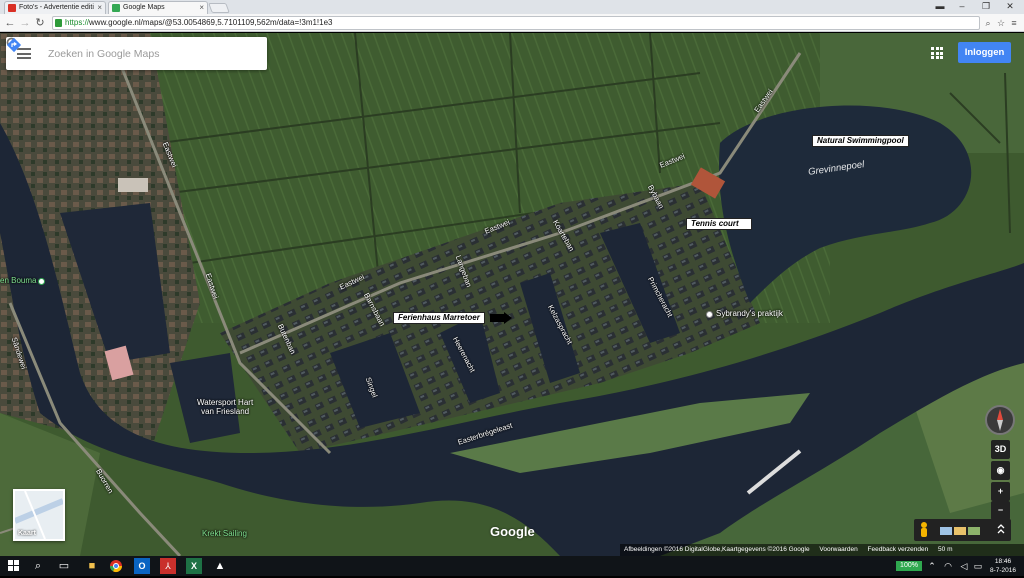  I want to click on map-type-label: Kaart, so click(27, 533).